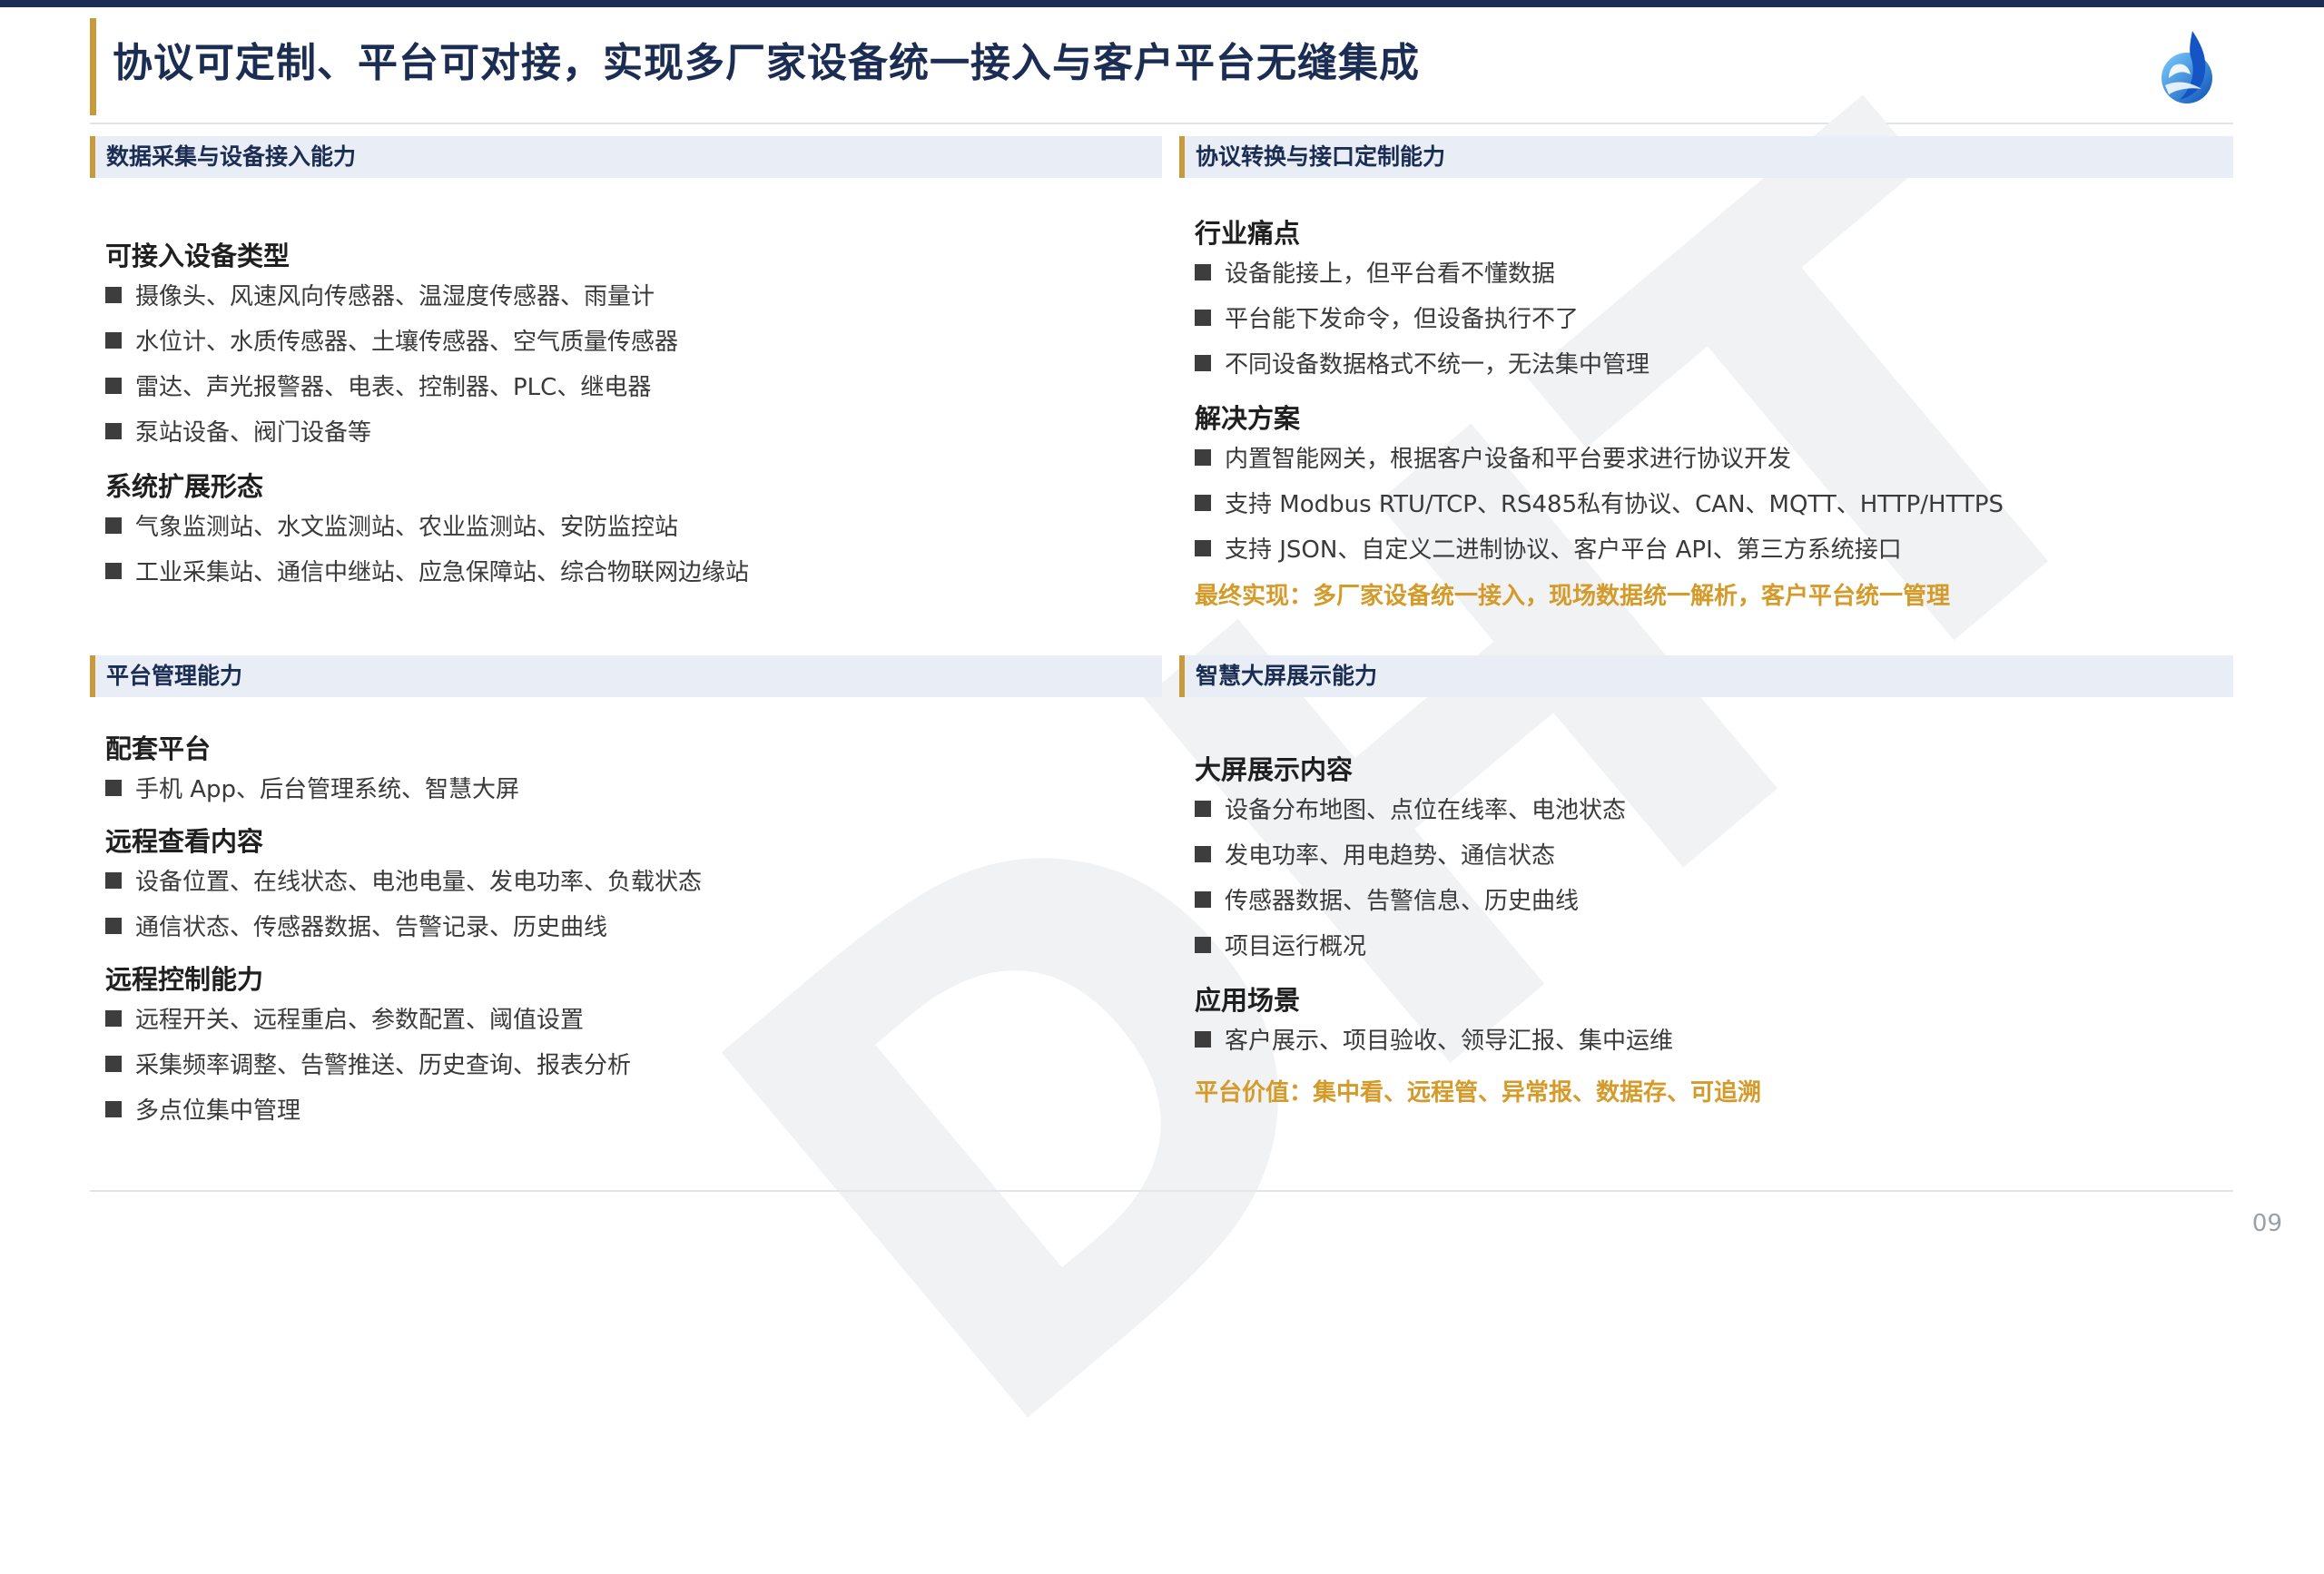  I want to click on subhead-display-content: 大屏展示内容, so click(1274, 769).